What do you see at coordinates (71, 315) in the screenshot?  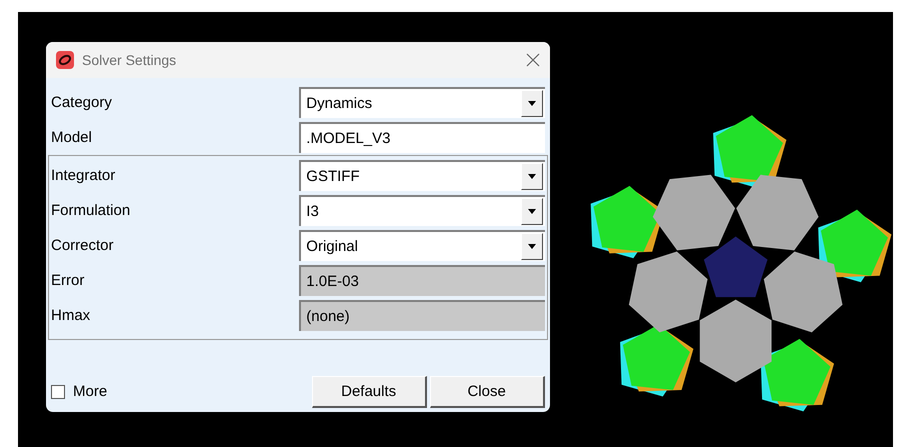 I see `field-label: Hmax` at bounding box center [71, 315].